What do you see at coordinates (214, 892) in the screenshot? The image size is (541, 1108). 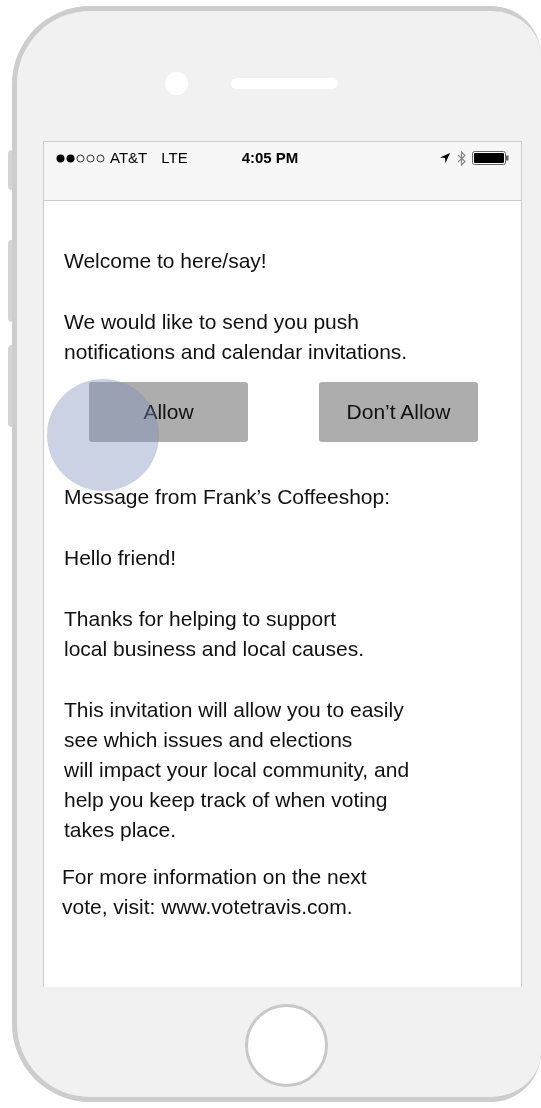 I see `message-paragraph: For more information on the next vote, visit: www.votetravis.com.` at bounding box center [214, 892].